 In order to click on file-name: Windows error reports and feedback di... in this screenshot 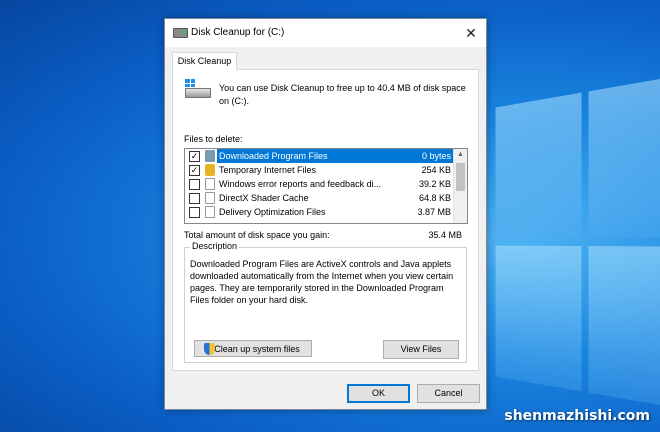, I will do `click(300, 184)`.